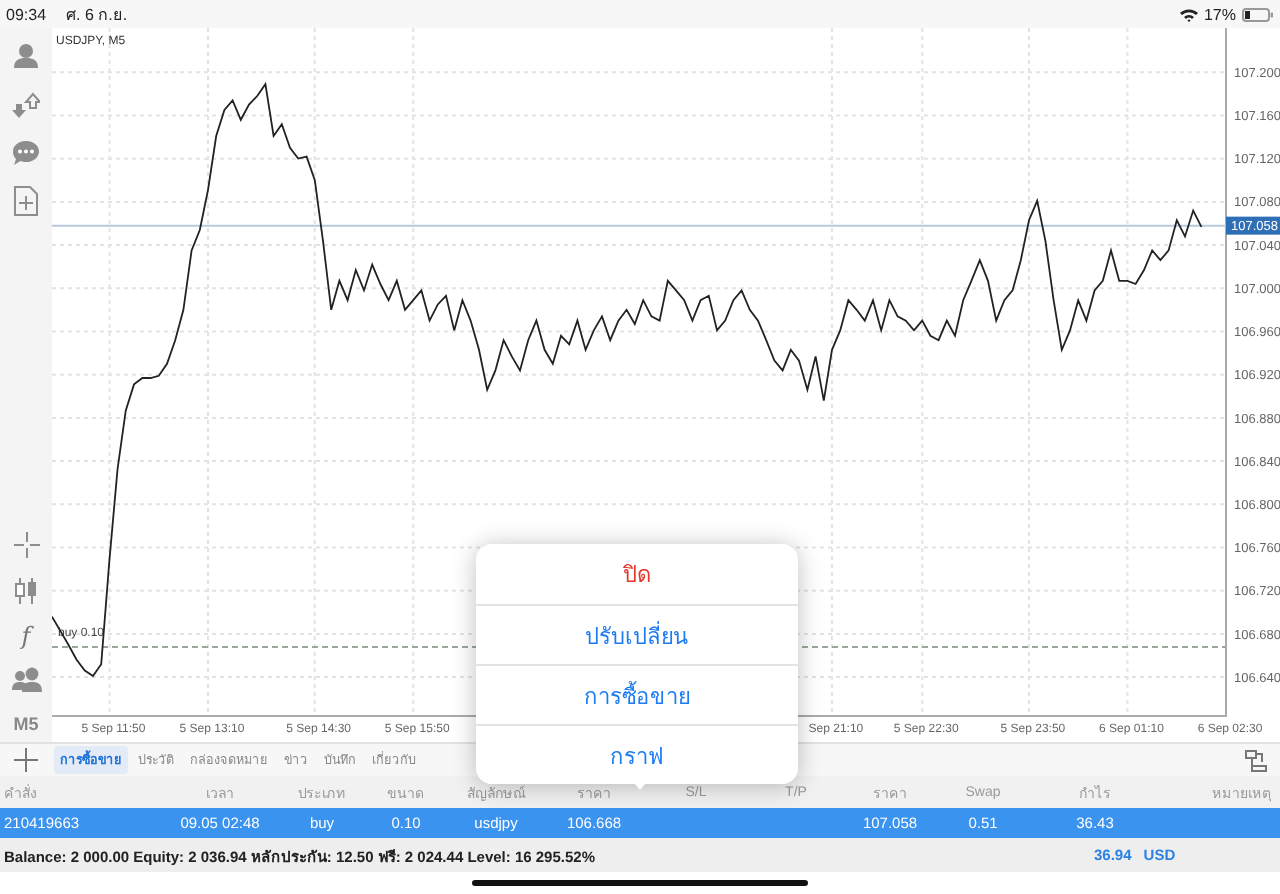 The height and width of the screenshot is (894, 1280). What do you see at coordinates (26, 591) in the screenshot?
I see `candlestick-icon` at bounding box center [26, 591].